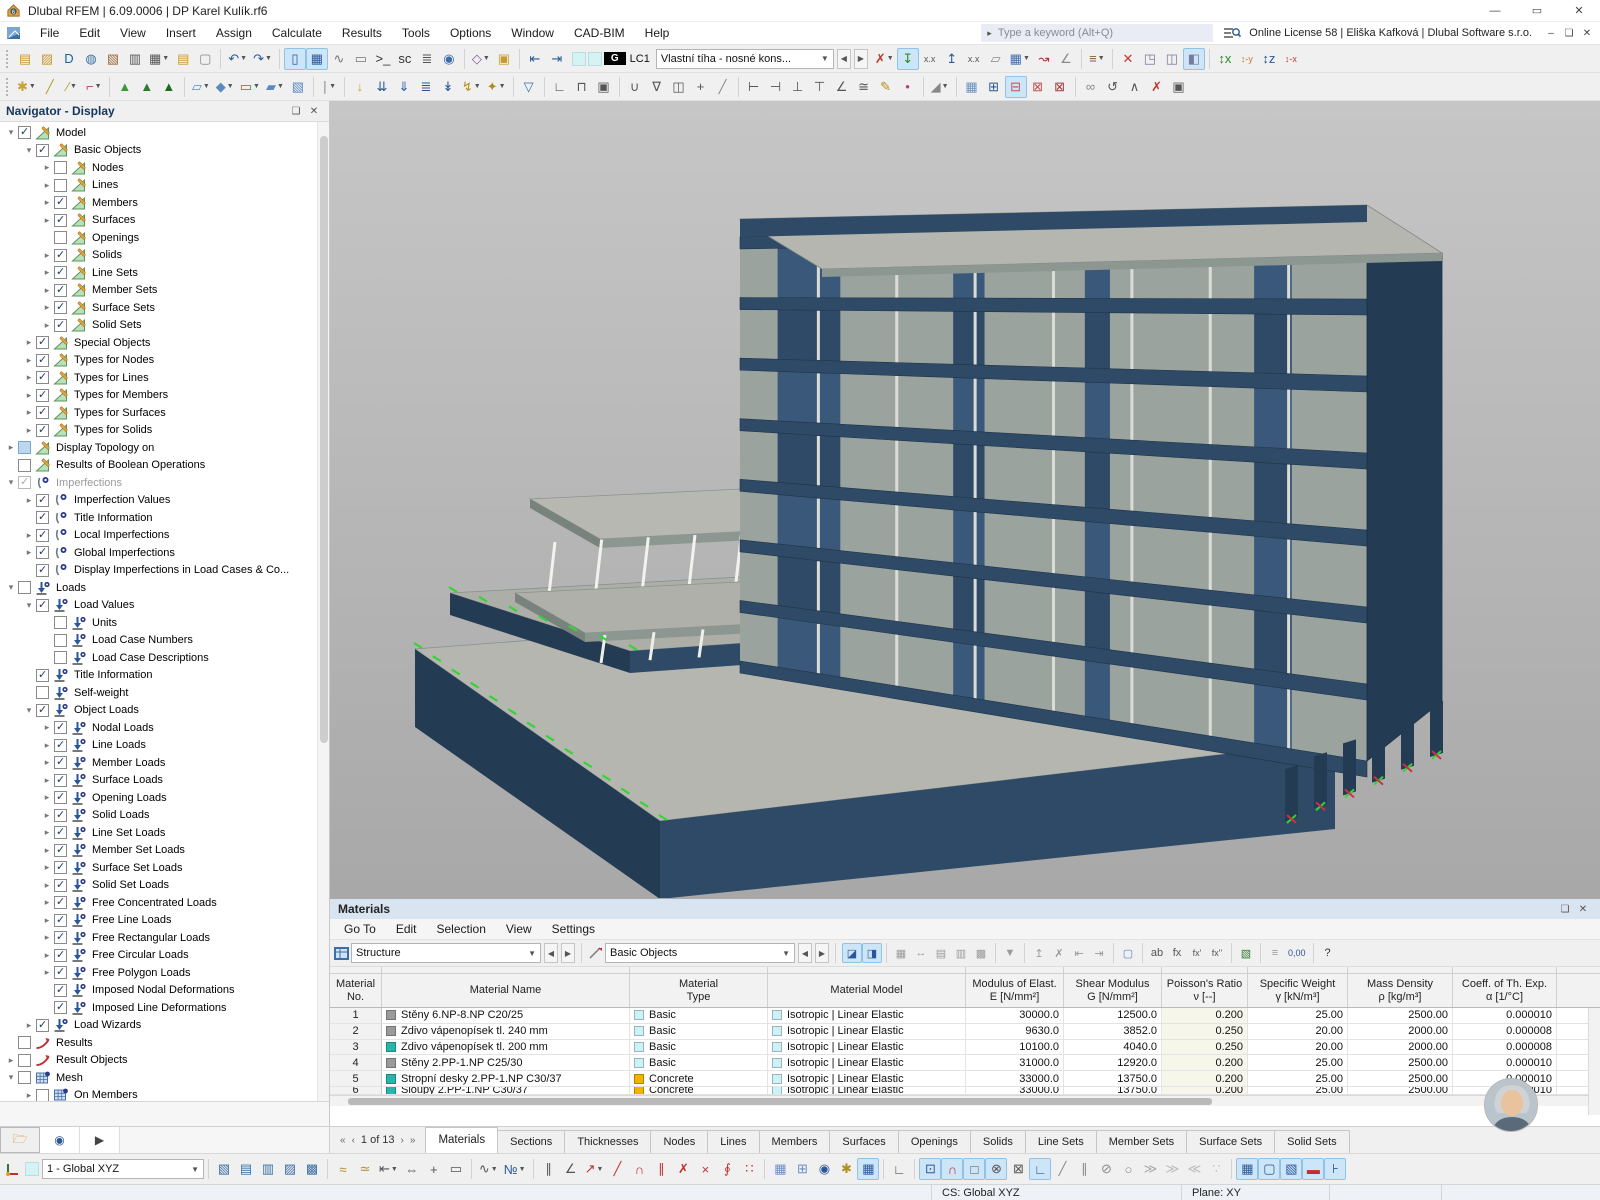 The image size is (1600, 1200). I want to click on column-header--kg-m-: Mass Density ρ [kg/m³], so click(1400, 990).